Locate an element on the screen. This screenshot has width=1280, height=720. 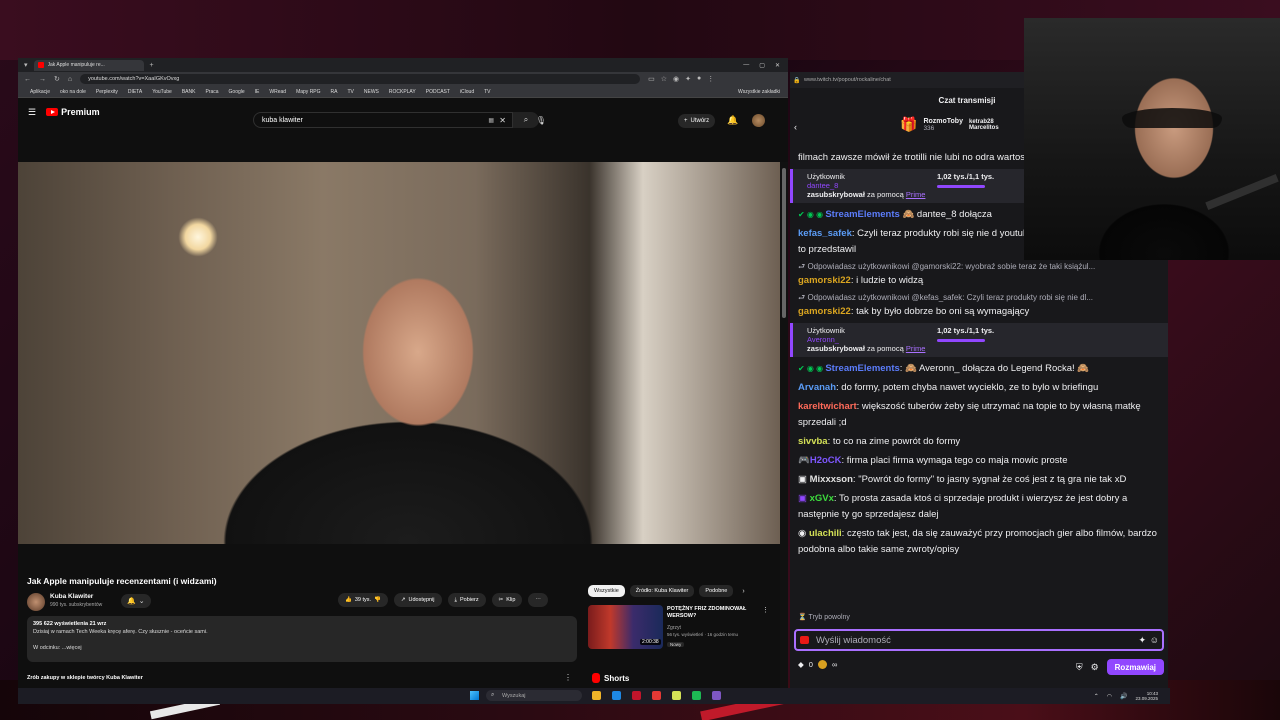
bookmark-item: oko na dole is located at coordinates (73, 92).